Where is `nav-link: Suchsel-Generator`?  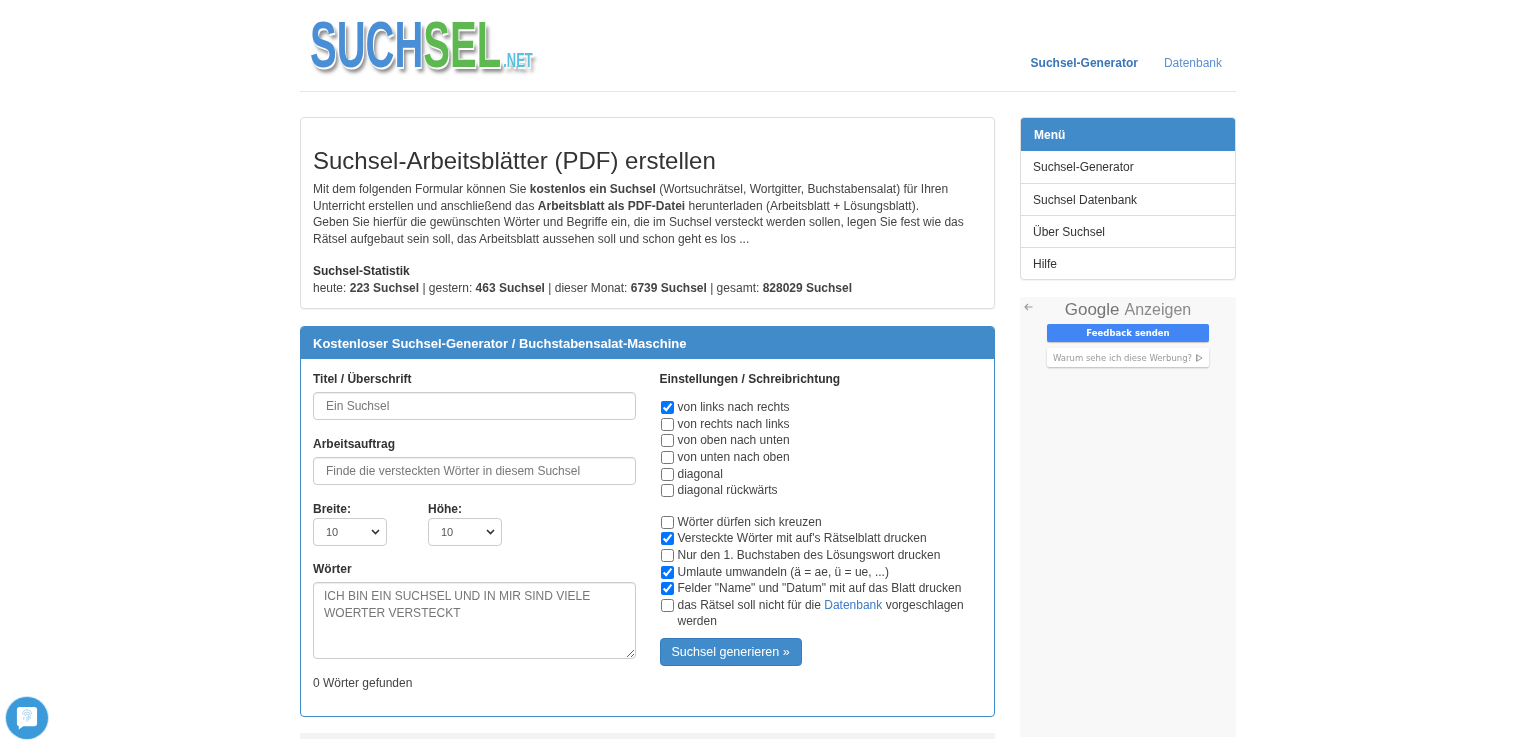 nav-link: Suchsel-Generator is located at coordinates (1084, 63).